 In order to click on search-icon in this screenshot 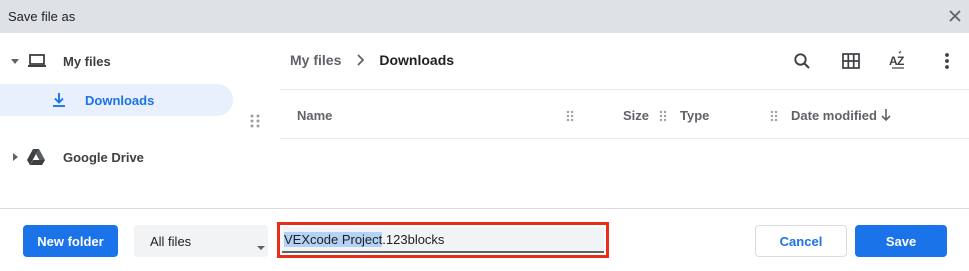, I will do `click(802, 61)`.